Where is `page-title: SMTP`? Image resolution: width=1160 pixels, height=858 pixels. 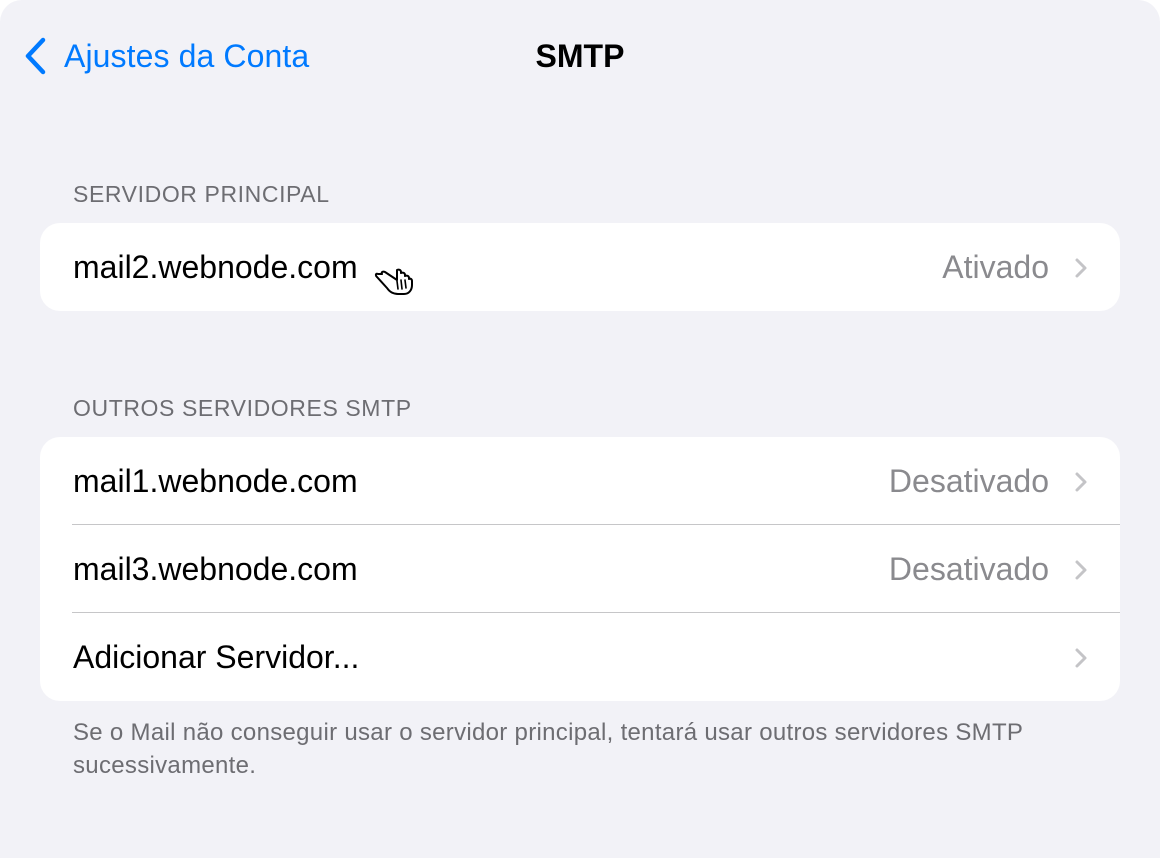
page-title: SMTP is located at coordinates (580, 56).